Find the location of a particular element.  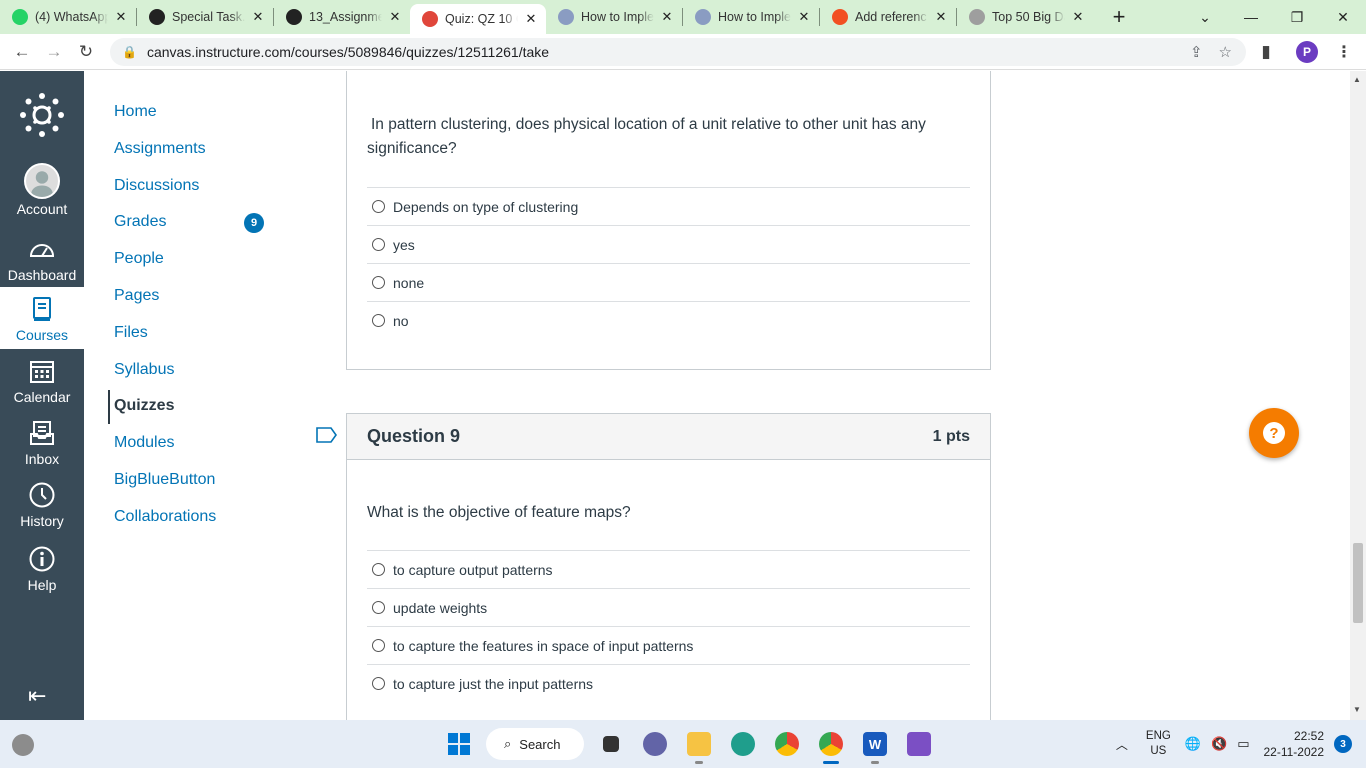

nav-help: Help is located at coordinates (42, 572).